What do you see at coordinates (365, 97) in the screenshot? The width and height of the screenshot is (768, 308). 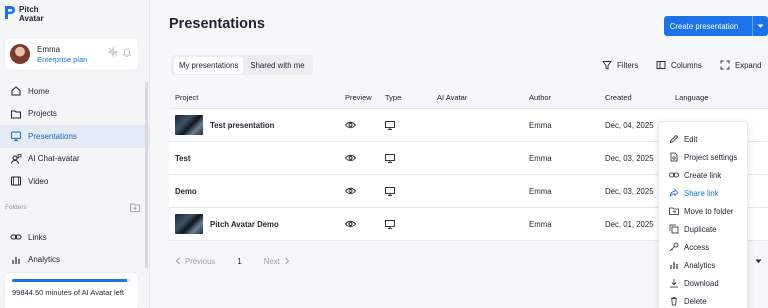 I see `column-header-preview: Preview` at bounding box center [365, 97].